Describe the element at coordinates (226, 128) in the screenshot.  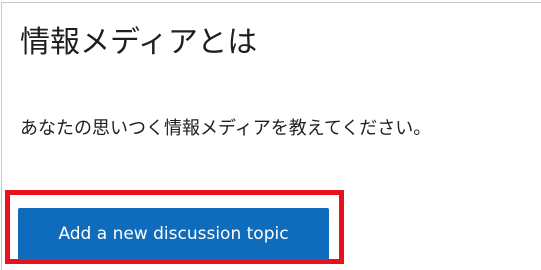
I see `discussion-prompt: あなたの思いつく情報メディアを教えてください。` at that location.